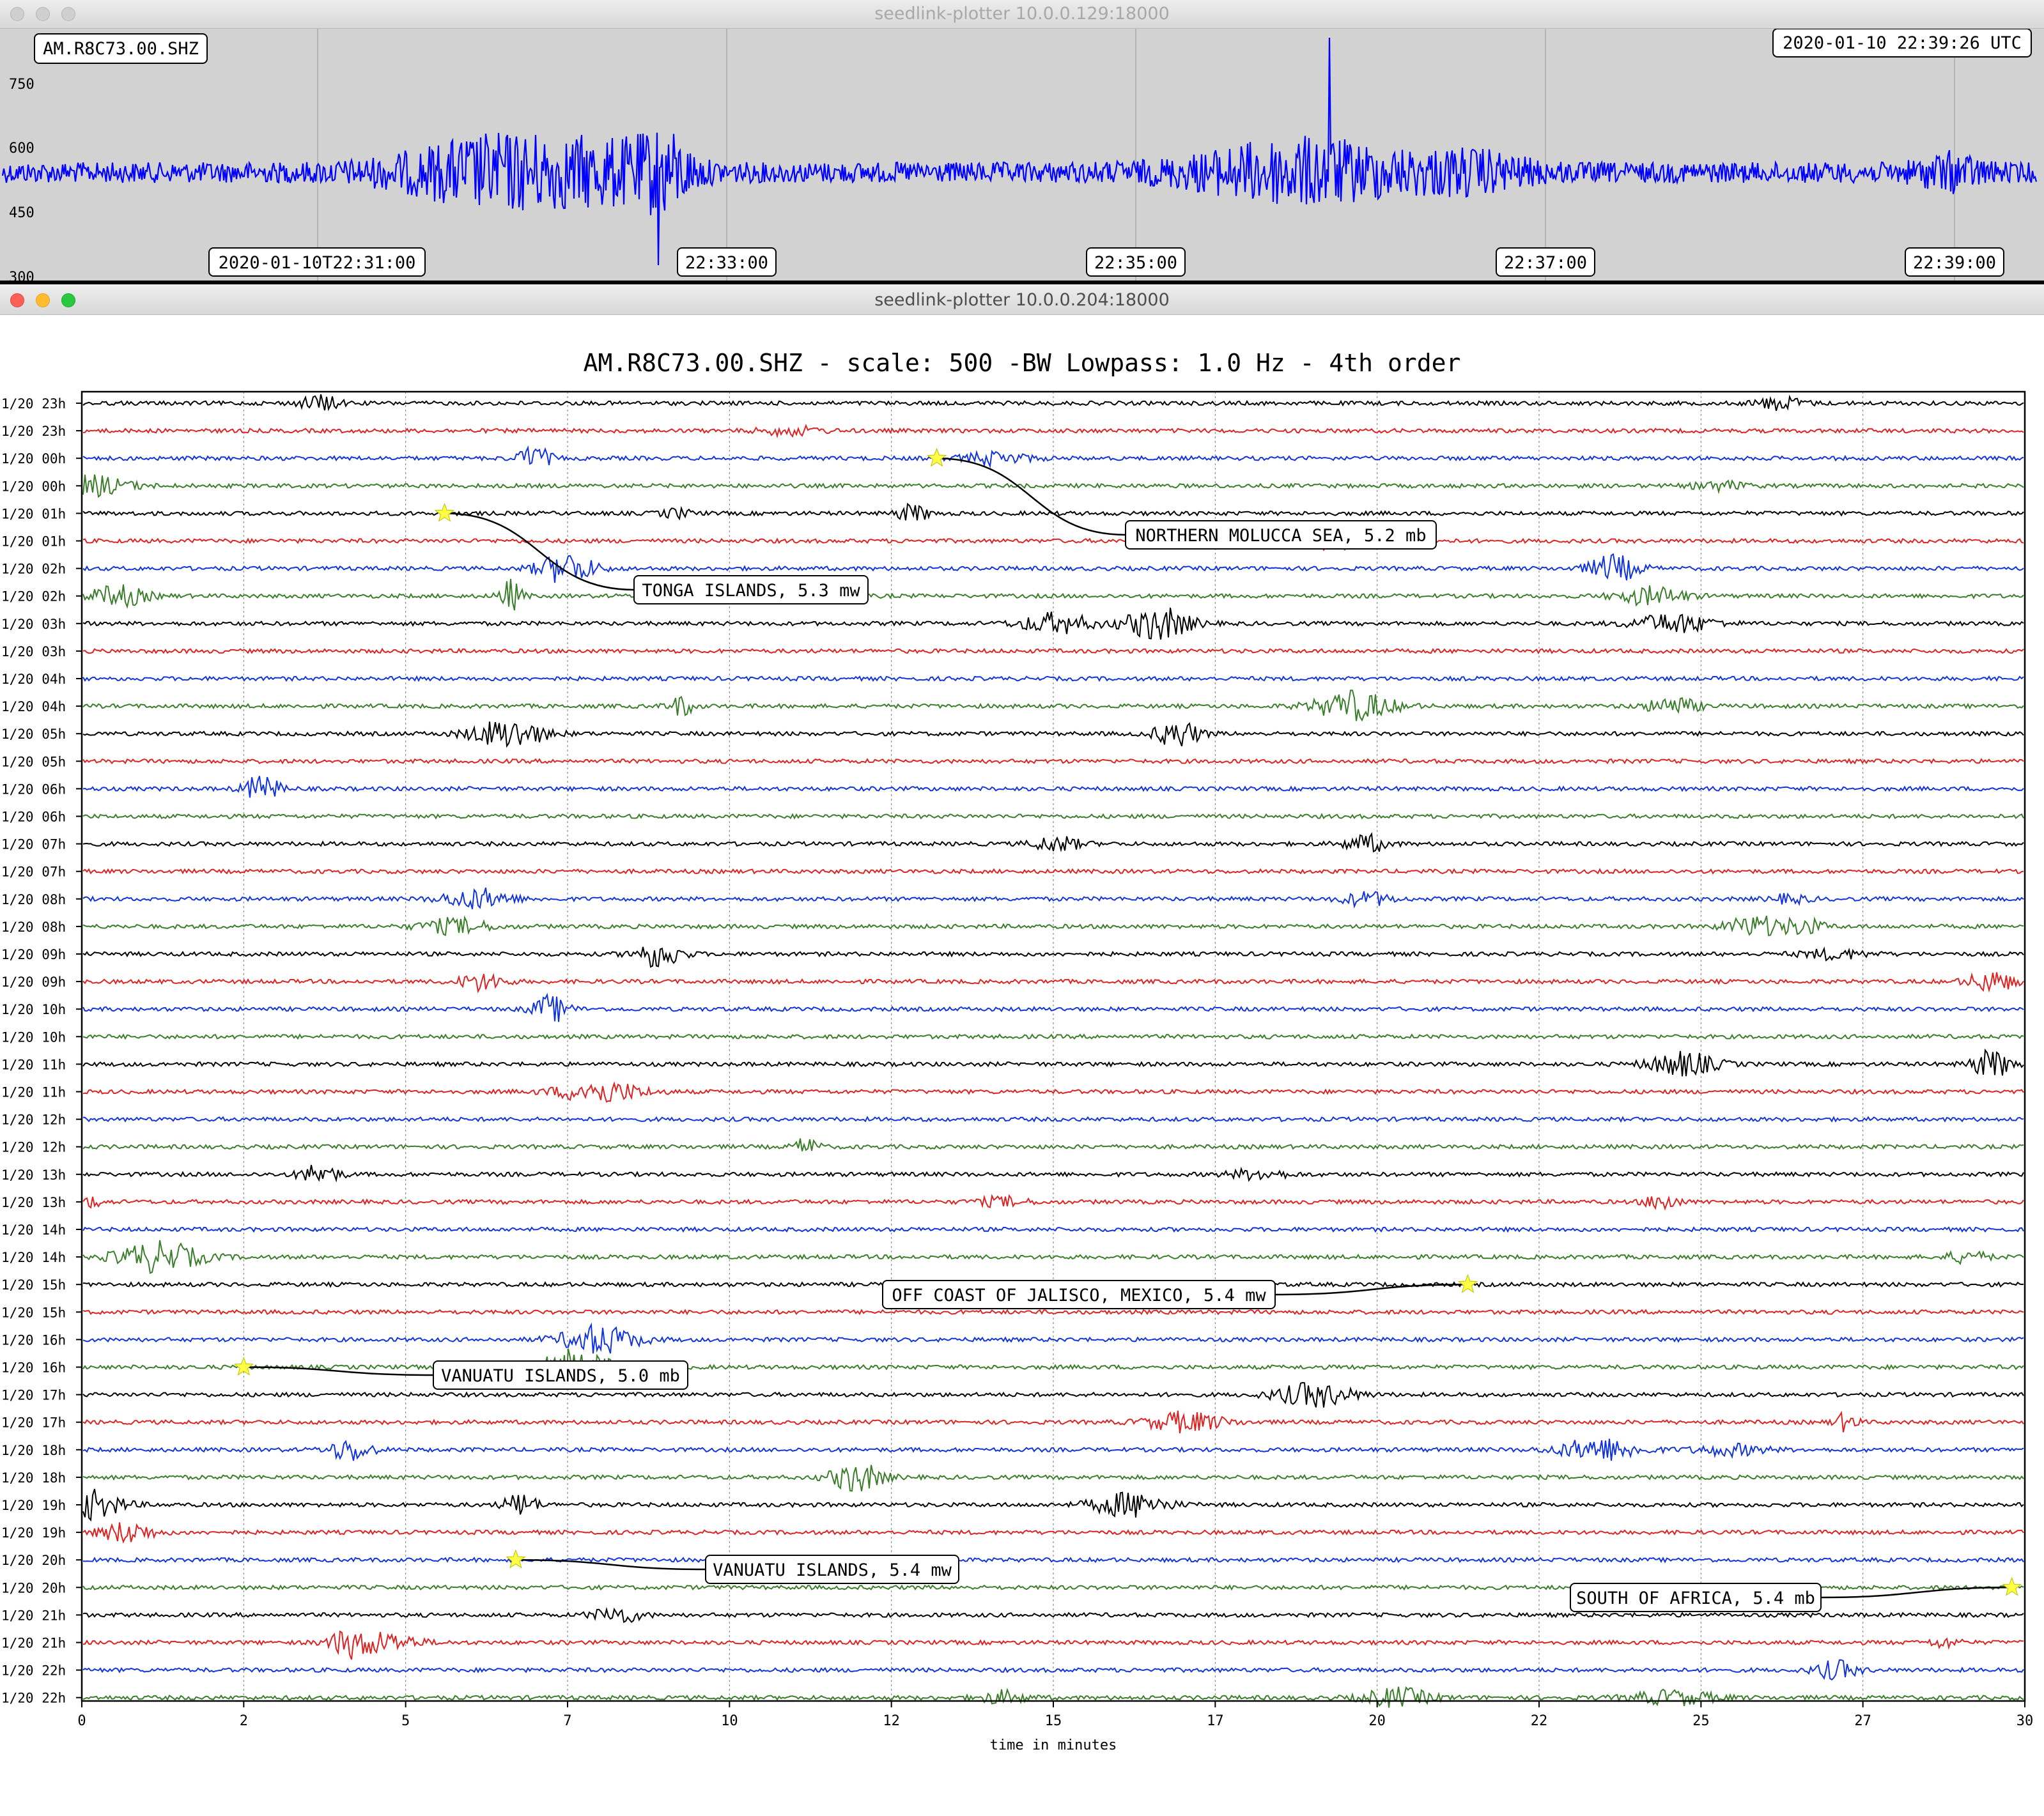  Describe the element at coordinates (244, 1721) in the screenshot. I see `x-tick-label: 2` at that location.